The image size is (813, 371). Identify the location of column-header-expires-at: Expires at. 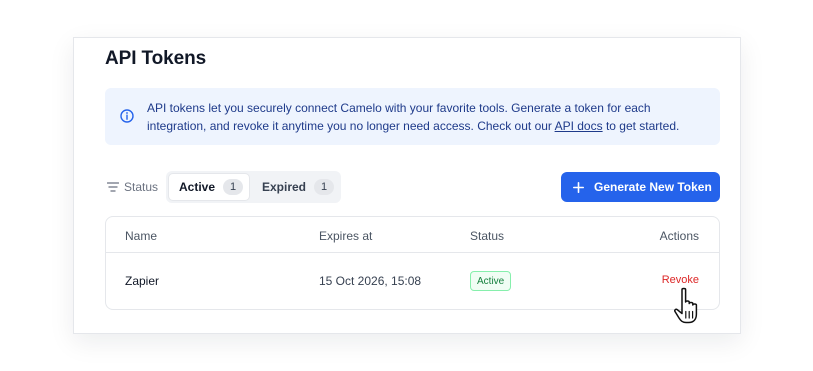
(346, 236).